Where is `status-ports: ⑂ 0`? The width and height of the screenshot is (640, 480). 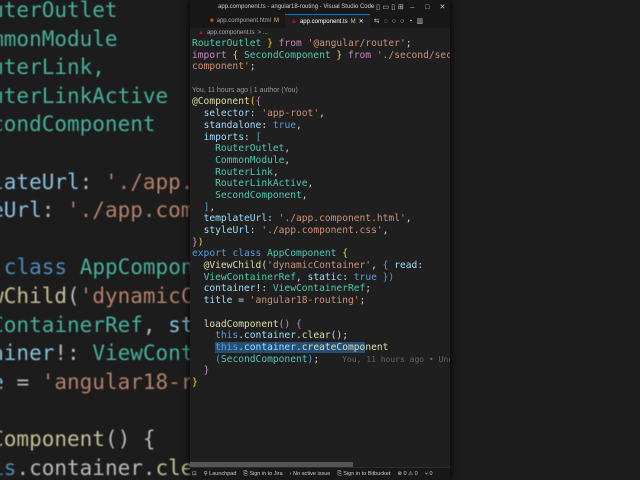 status-ports: ⑂ 0 is located at coordinates (429, 474).